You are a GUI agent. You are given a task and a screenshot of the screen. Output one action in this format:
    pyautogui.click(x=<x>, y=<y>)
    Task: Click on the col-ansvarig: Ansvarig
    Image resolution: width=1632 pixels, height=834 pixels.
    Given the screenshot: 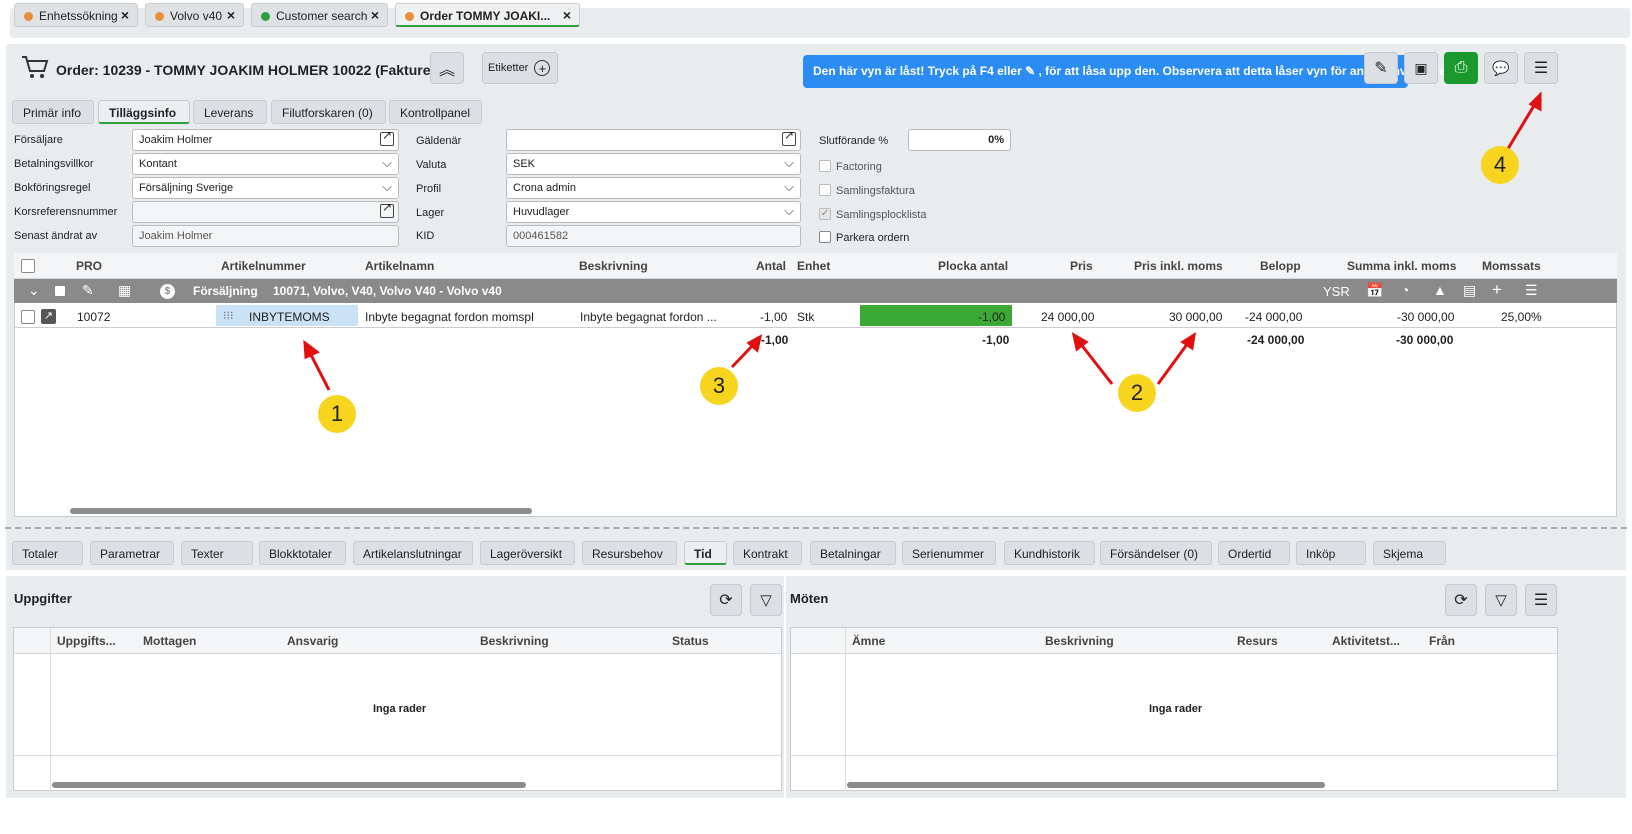 What is the action you would take?
    pyautogui.click(x=312, y=641)
    